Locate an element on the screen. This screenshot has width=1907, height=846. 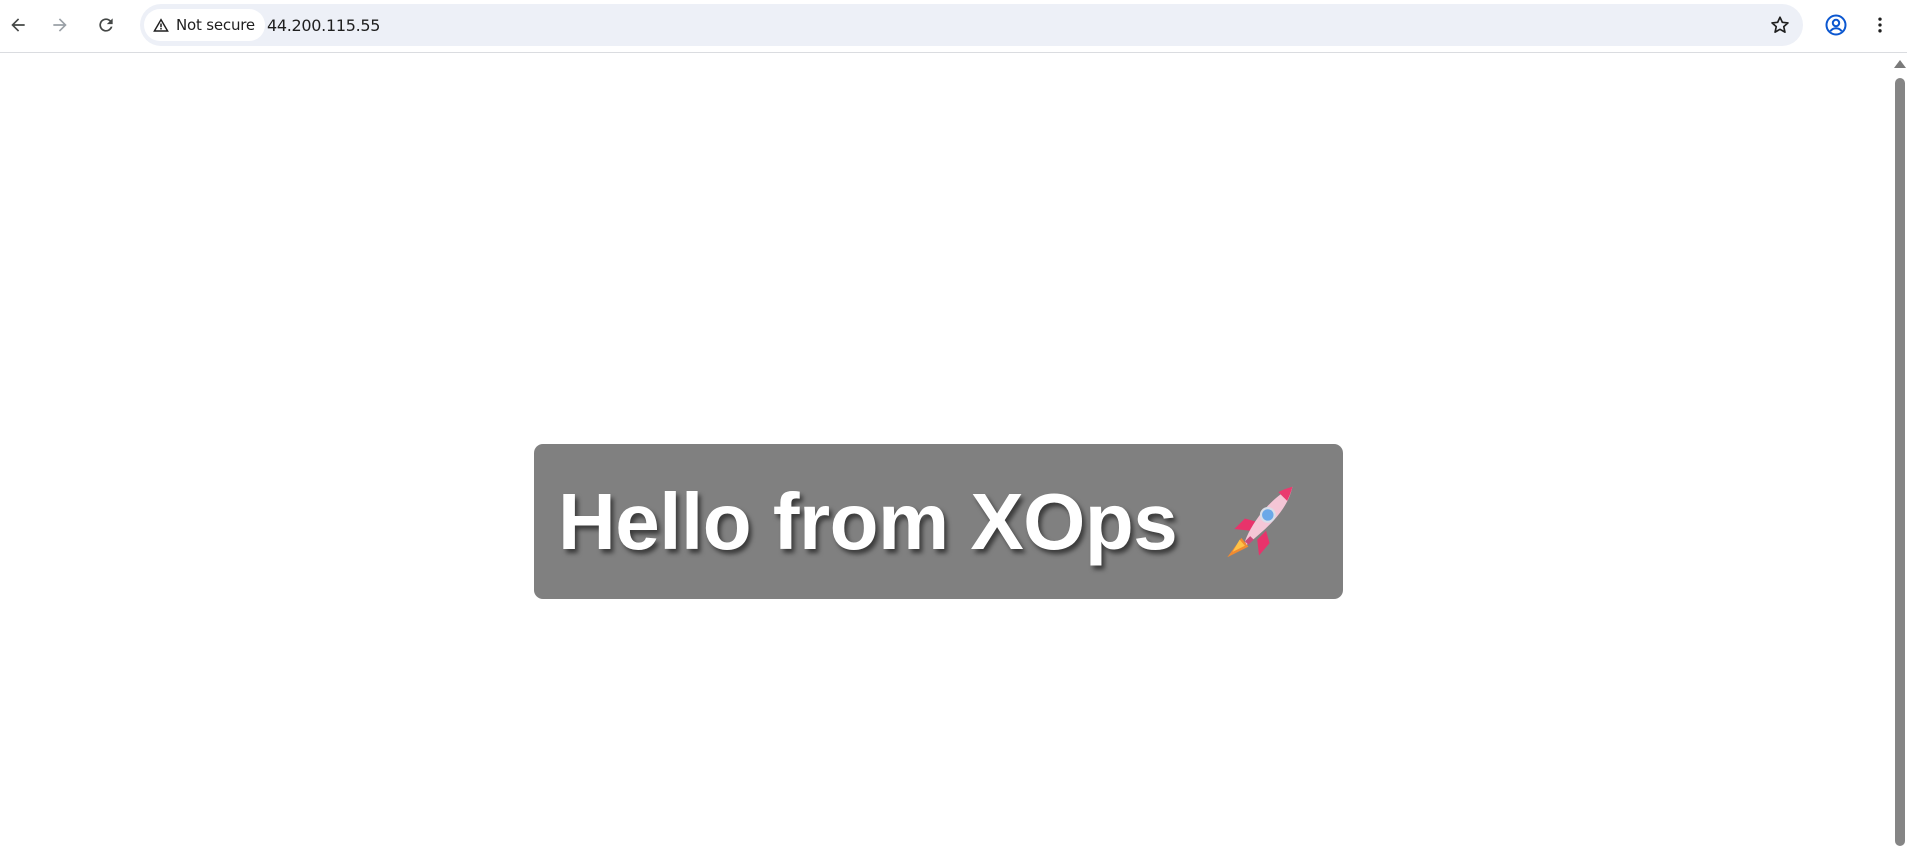
reload-button is located at coordinates (106, 25).